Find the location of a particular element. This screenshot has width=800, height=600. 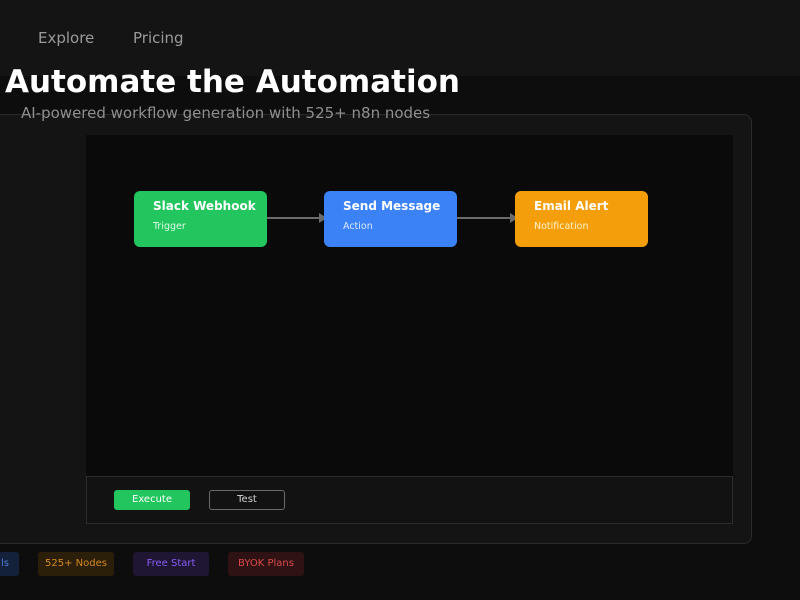

test-button: Test is located at coordinates (247, 500).